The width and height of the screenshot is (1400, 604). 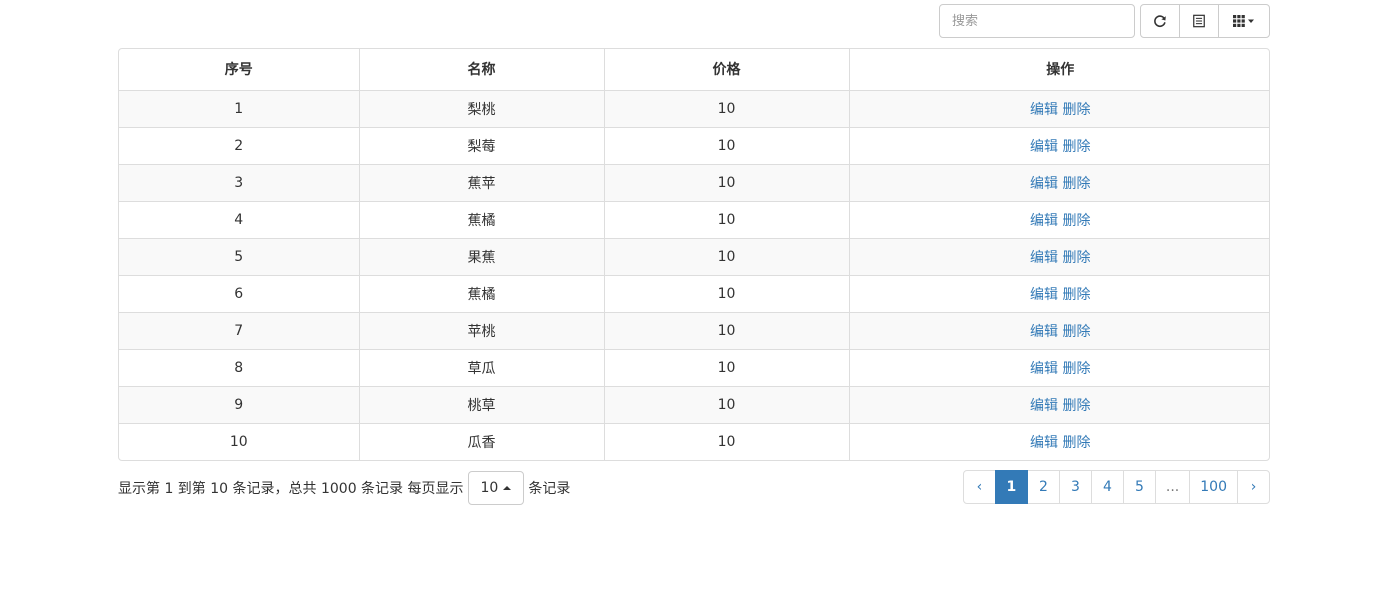 I want to click on cell-id: 1, so click(x=239, y=108).